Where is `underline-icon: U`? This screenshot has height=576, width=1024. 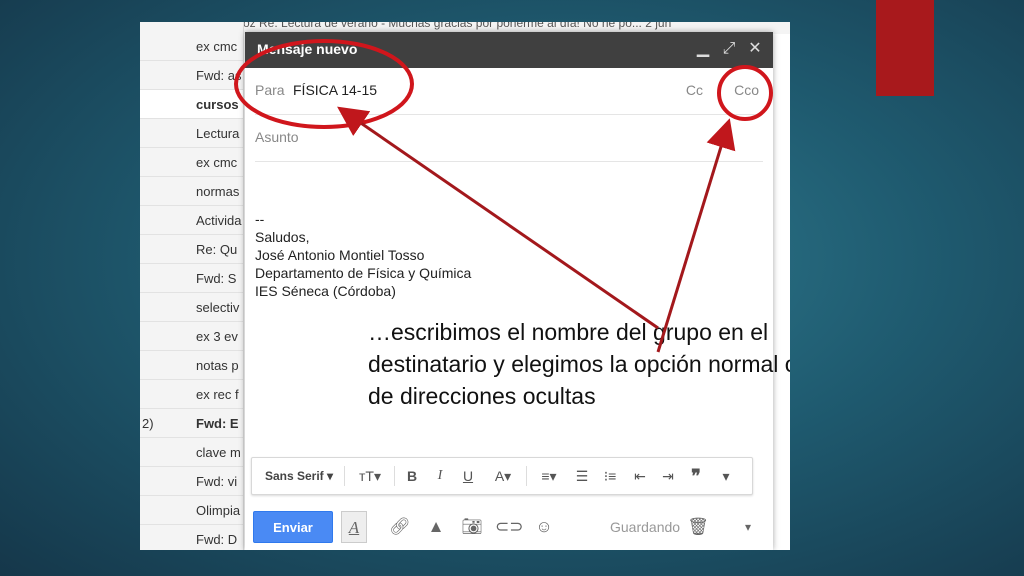 underline-icon: U is located at coordinates (468, 476).